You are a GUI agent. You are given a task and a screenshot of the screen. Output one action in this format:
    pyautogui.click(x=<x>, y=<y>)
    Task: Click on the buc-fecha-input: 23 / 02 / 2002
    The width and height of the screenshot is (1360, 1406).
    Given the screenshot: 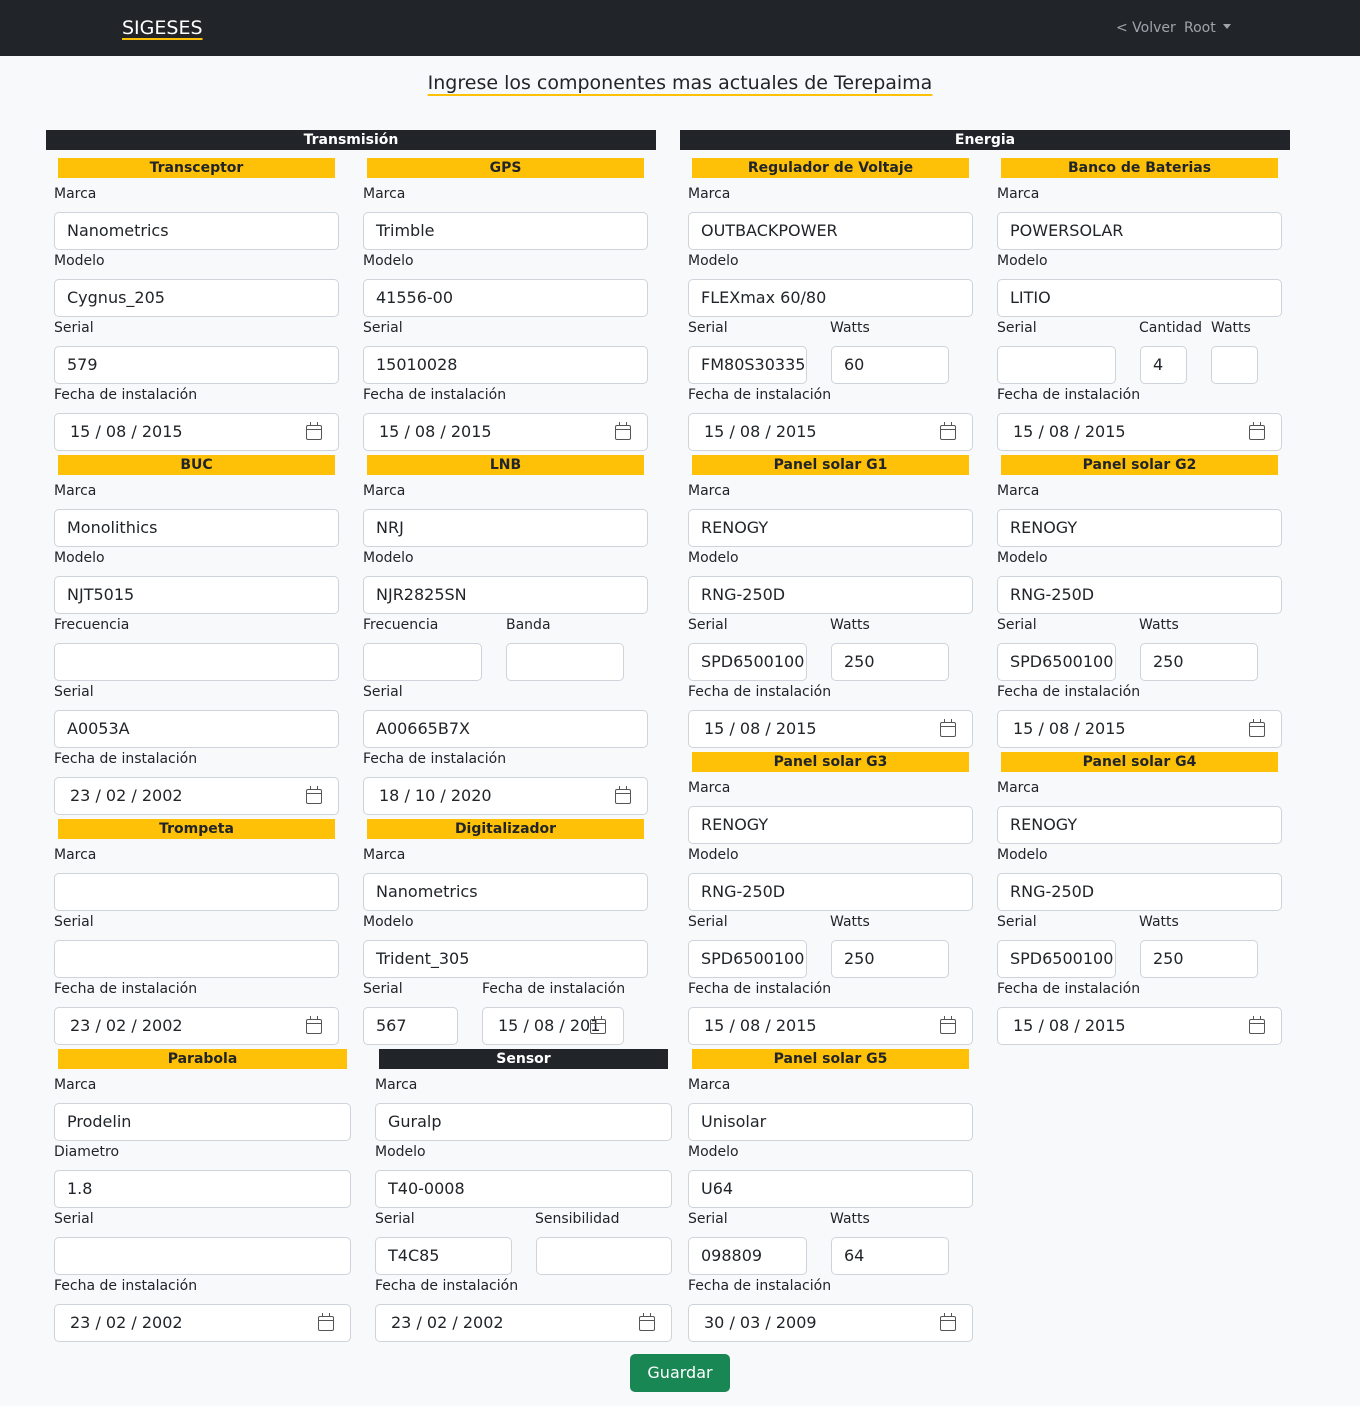 What is the action you would take?
    pyautogui.click(x=196, y=796)
    